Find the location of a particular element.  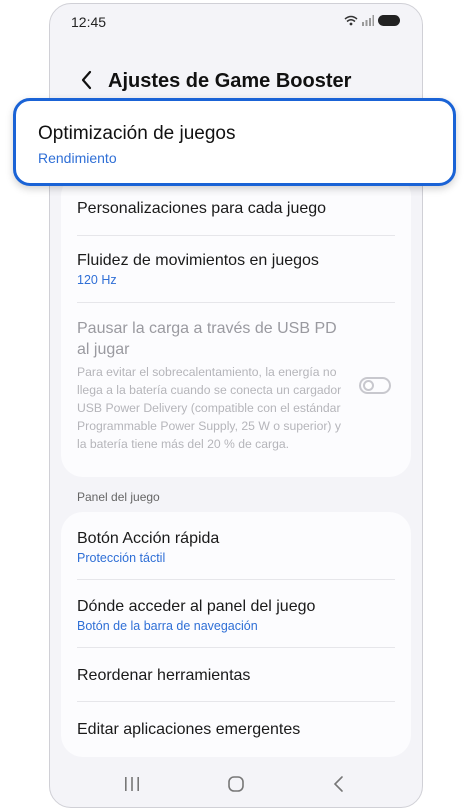

list-item-quick-action: Botón Acción rápida Protección táctil is located at coordinates (236, 546).